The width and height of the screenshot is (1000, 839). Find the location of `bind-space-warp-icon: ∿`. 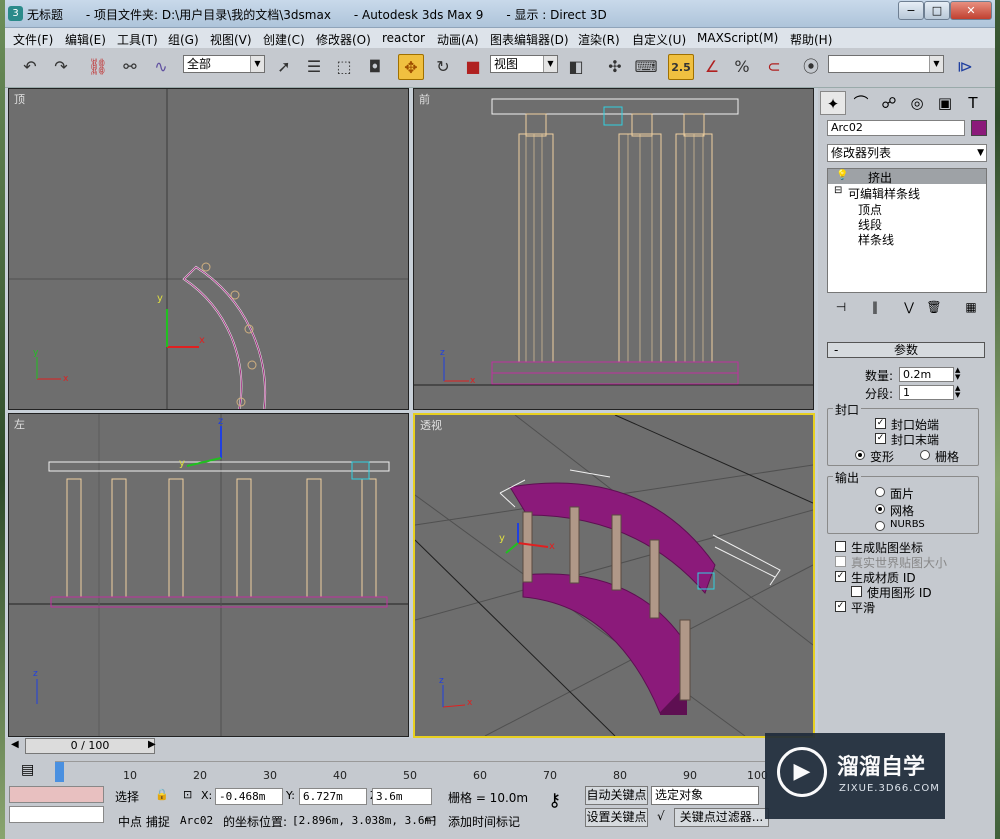

bind-space-warp-icon: ∿ is located at coordinates (161, 67).